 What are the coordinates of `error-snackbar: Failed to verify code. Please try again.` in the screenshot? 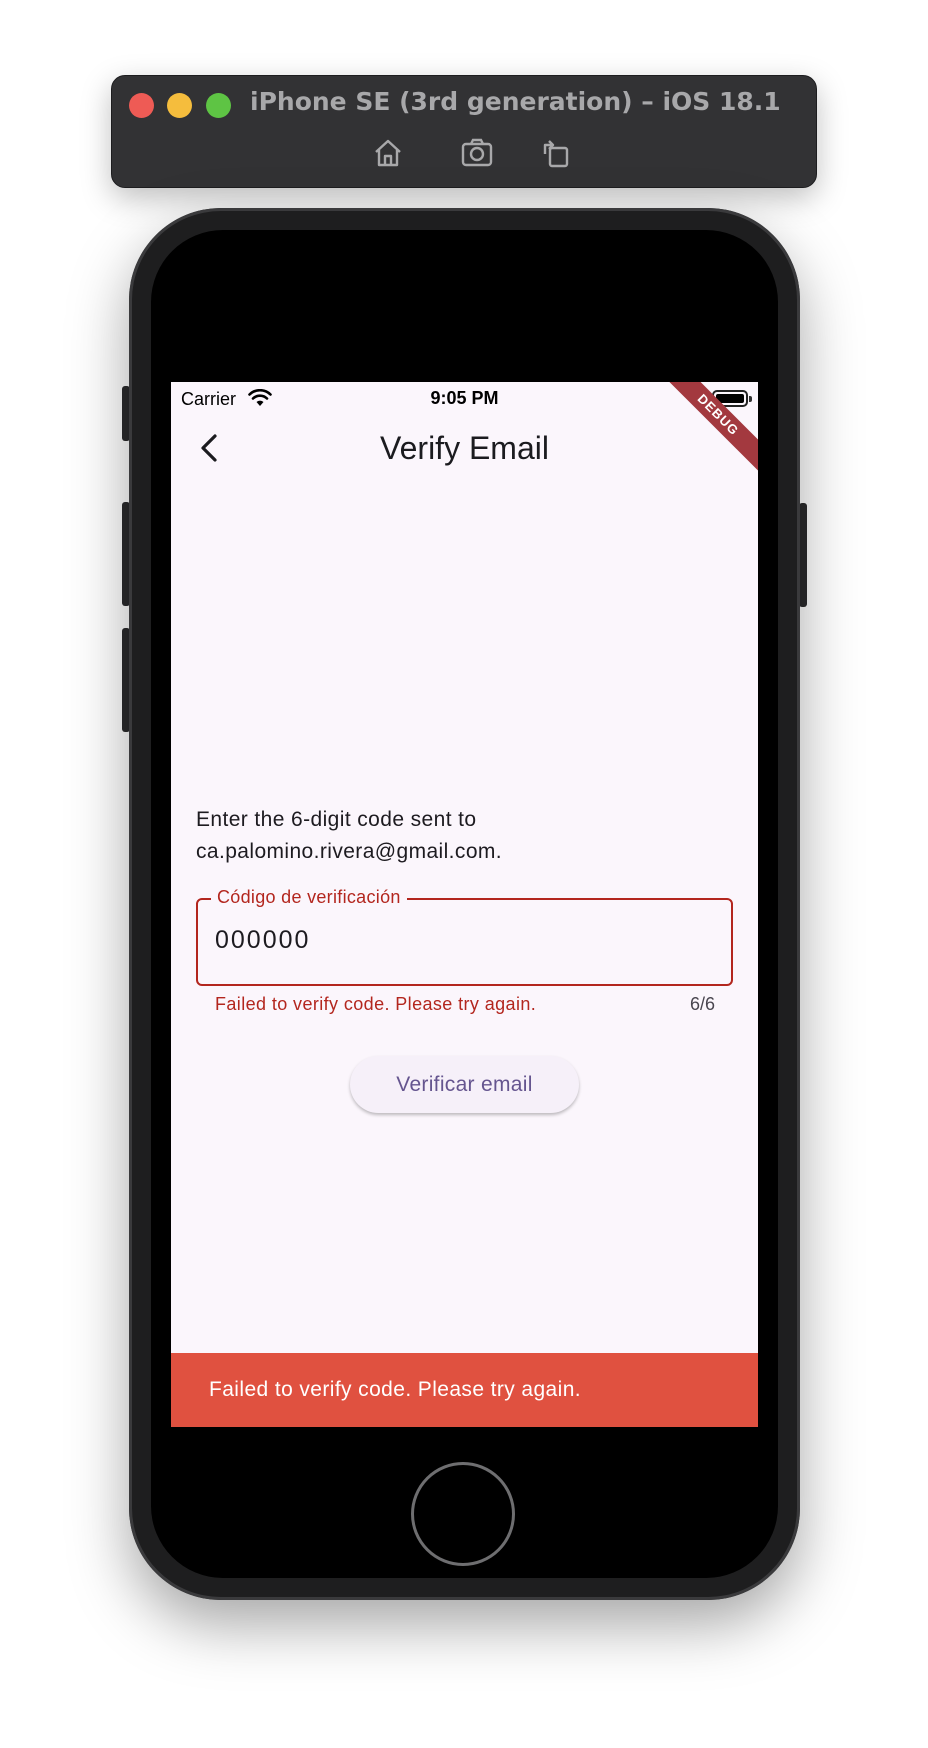 It's located at (464, 1390).